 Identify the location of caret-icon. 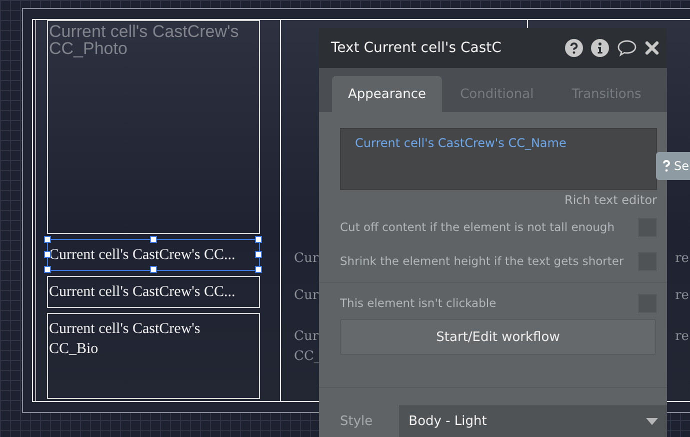
(652, 421).